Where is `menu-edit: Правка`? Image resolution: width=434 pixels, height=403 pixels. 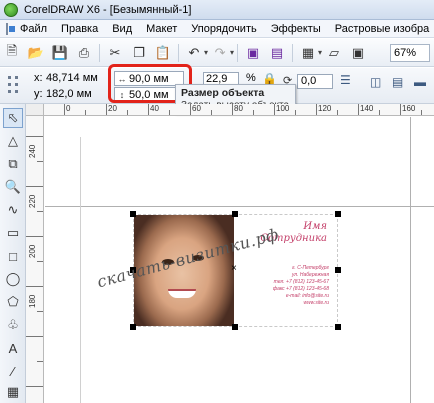
menu-edit: Правка is located at coordinates (79, 29).